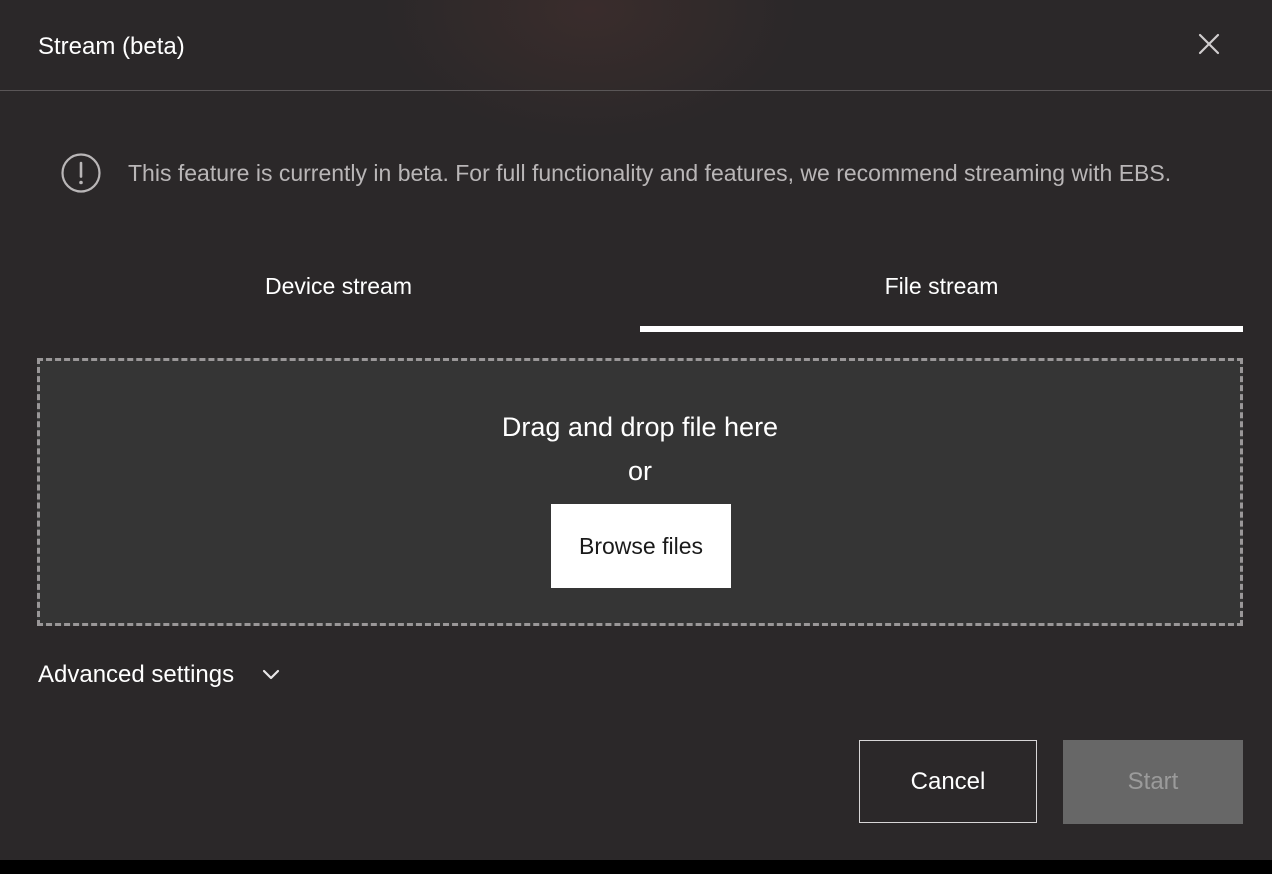 This screenshot has height=874, width=1272. What do you see at coordinates (941, 295) in the screenshot?
I see `tab-file-stream: File stream` at bounding box center [941, 295].